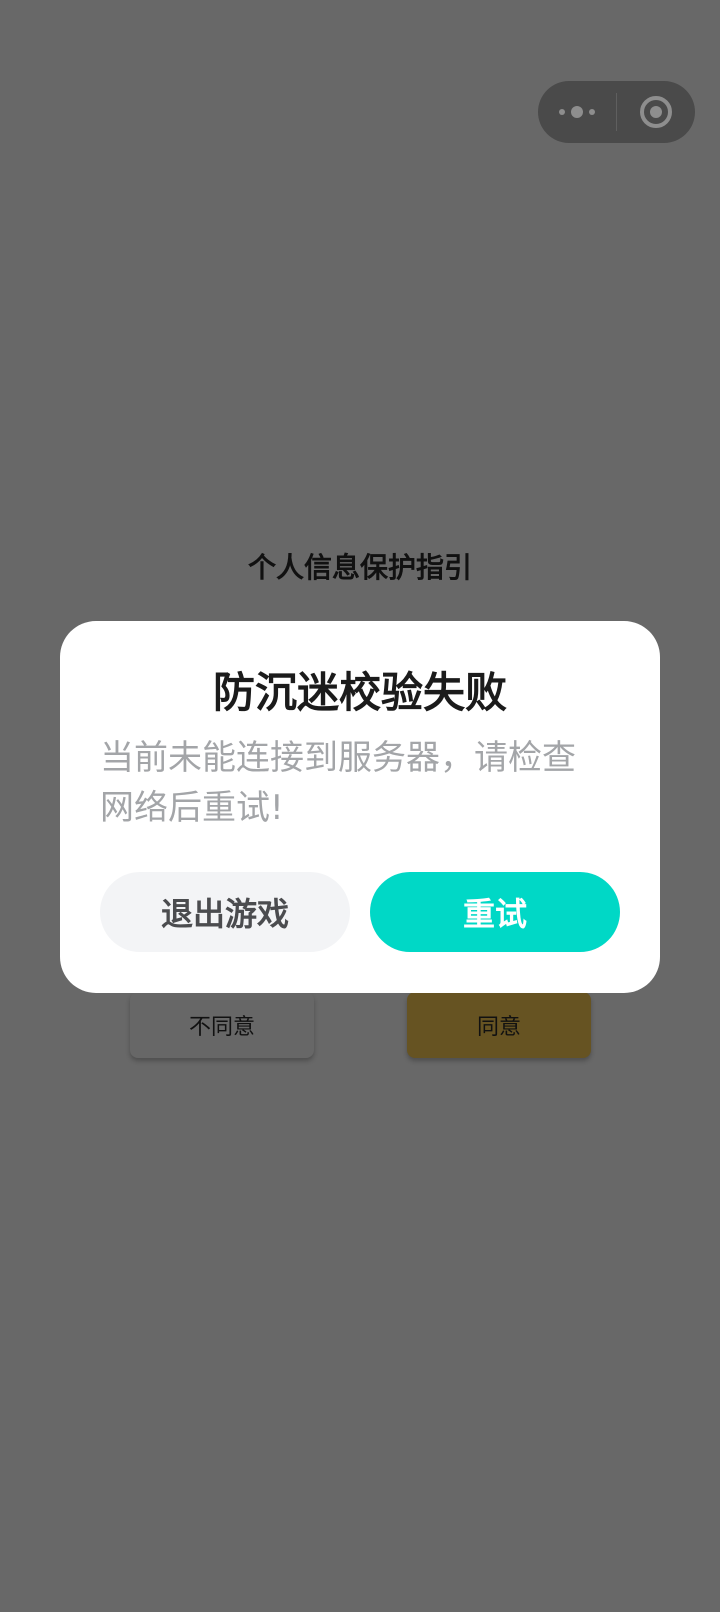  What do you see at coordinates (338, 783) in the screenshot?
I see `dialog-message: 当前未能连接到服务器，请检查网络后重试!` at bounding box center [338, 783].